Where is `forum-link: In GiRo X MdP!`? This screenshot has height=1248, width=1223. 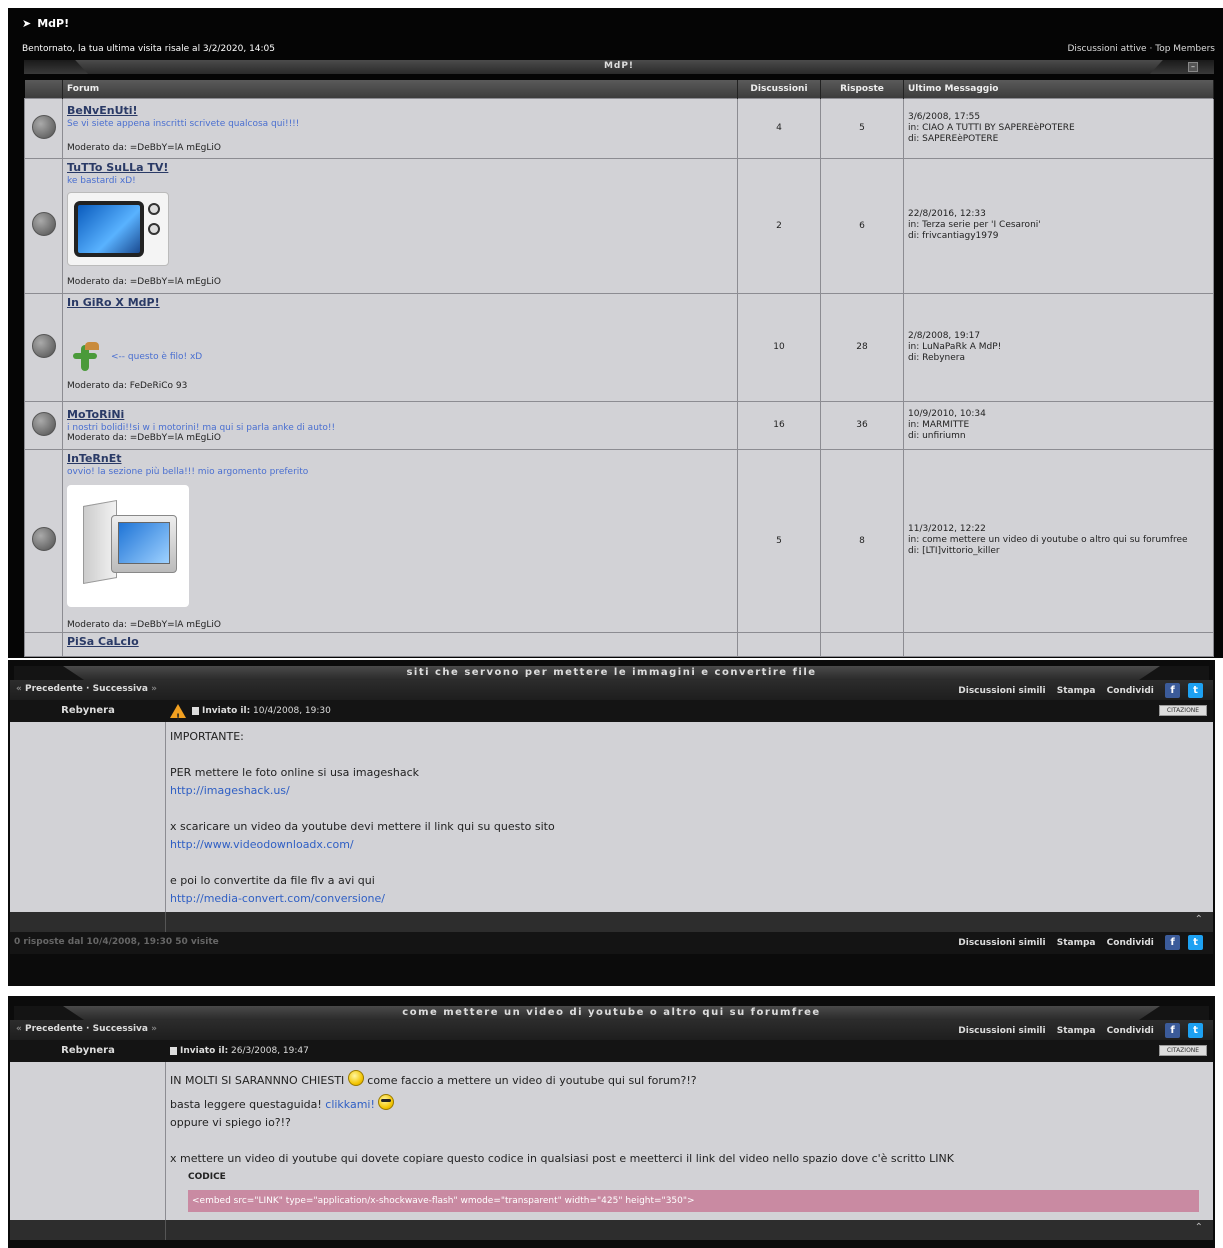
forum-link: In GiRo X MdP! is located at coordinates (400, 302).